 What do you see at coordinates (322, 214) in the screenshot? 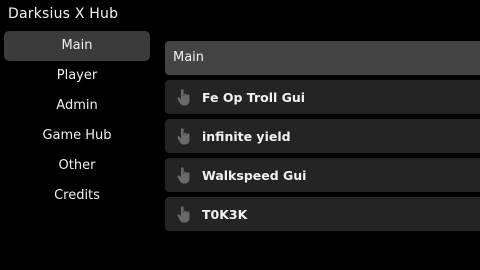
I see `script-button-t0k3k: T0K3K` at bounding box center [322, 214].